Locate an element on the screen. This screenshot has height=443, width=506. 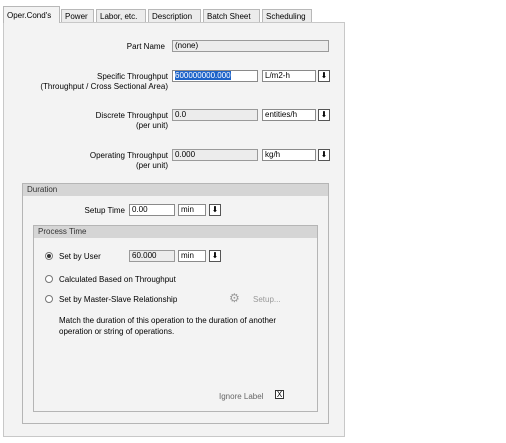
calculated-throughput-label: Calculated Based on Throughput is located at coordinates (117, 279).